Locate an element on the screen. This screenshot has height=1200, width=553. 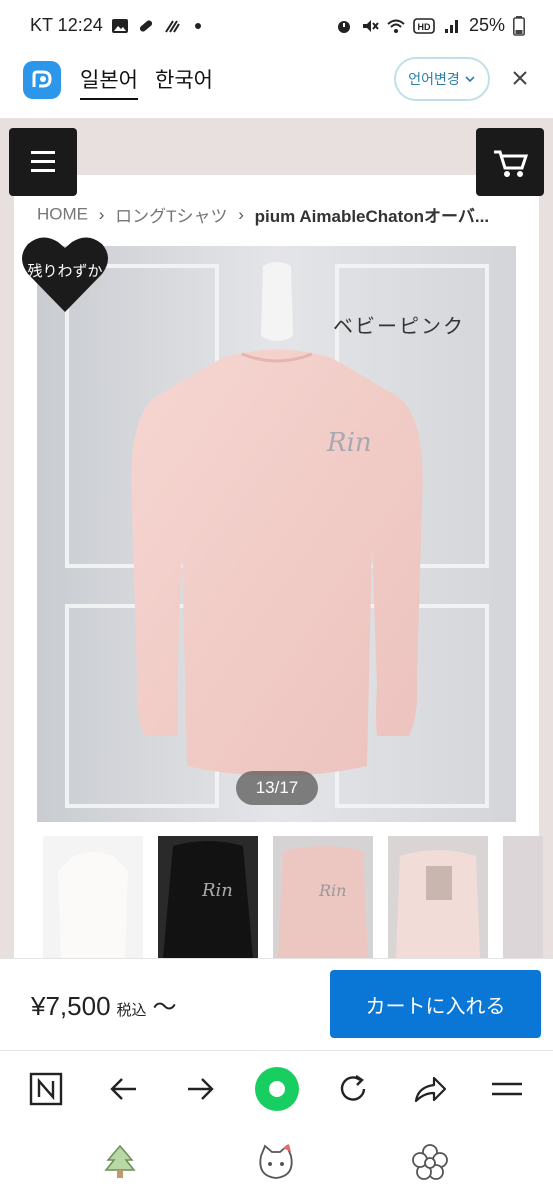
signal-lines-icon is located at coordinates (172, 26).